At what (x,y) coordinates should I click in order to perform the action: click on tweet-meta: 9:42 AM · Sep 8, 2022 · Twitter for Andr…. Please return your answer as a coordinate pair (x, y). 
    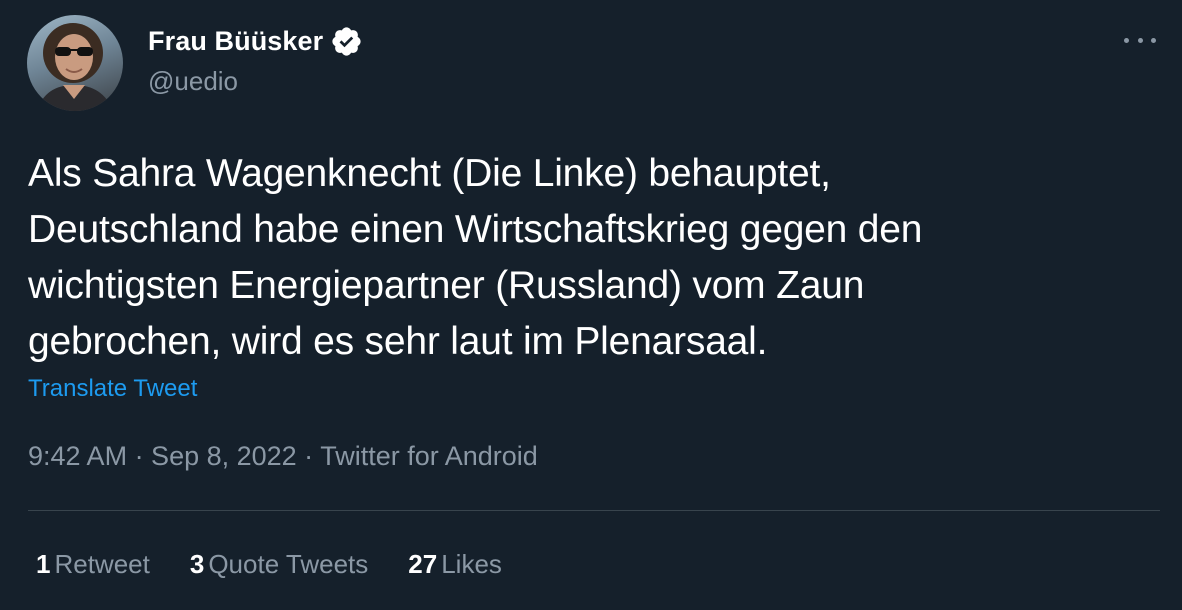
    Looking at the image, I should click on (283, 456).